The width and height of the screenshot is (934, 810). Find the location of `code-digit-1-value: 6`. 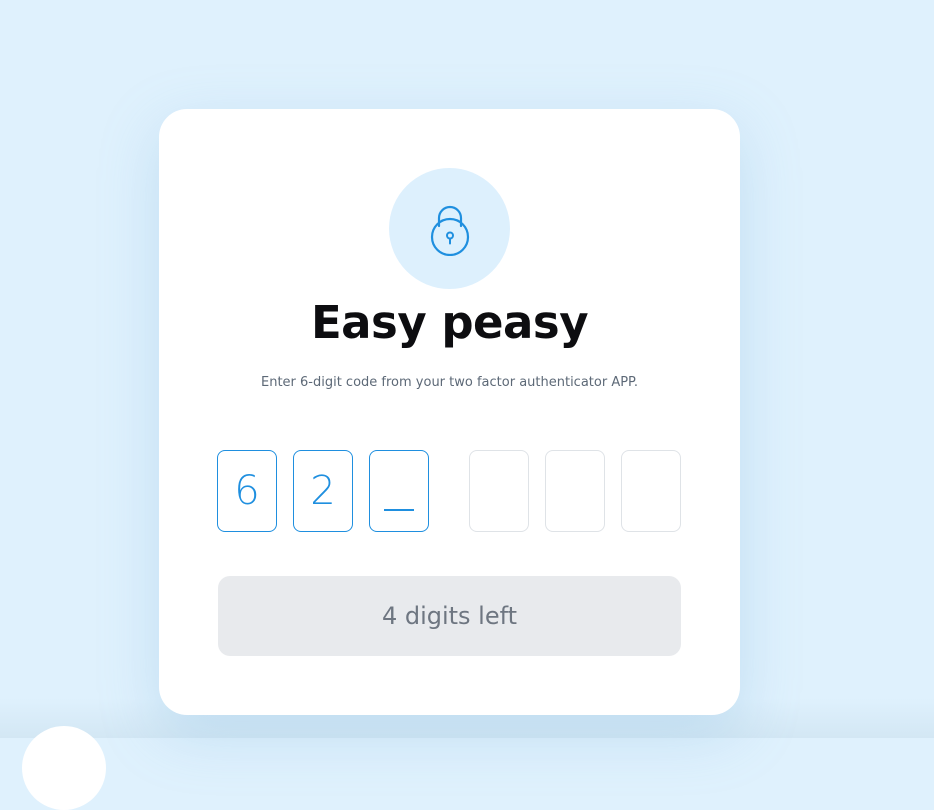

code-digit-1-value: 6 is located at coordinates (247, 491).